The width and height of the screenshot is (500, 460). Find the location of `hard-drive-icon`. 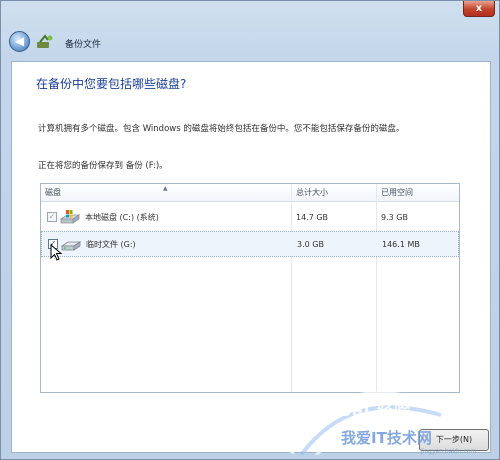

hard-drive-icon is located at coordinates (70, 217).